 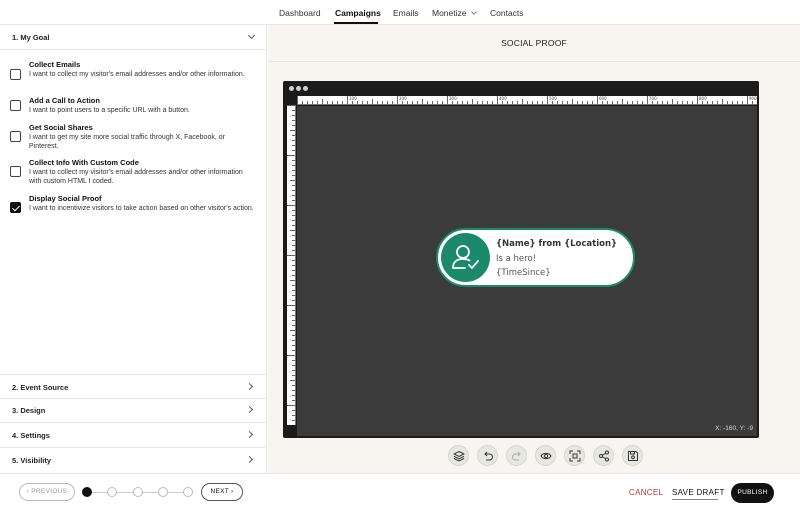 I want to click on fit-screen-icon, so click(x=575, y=456).